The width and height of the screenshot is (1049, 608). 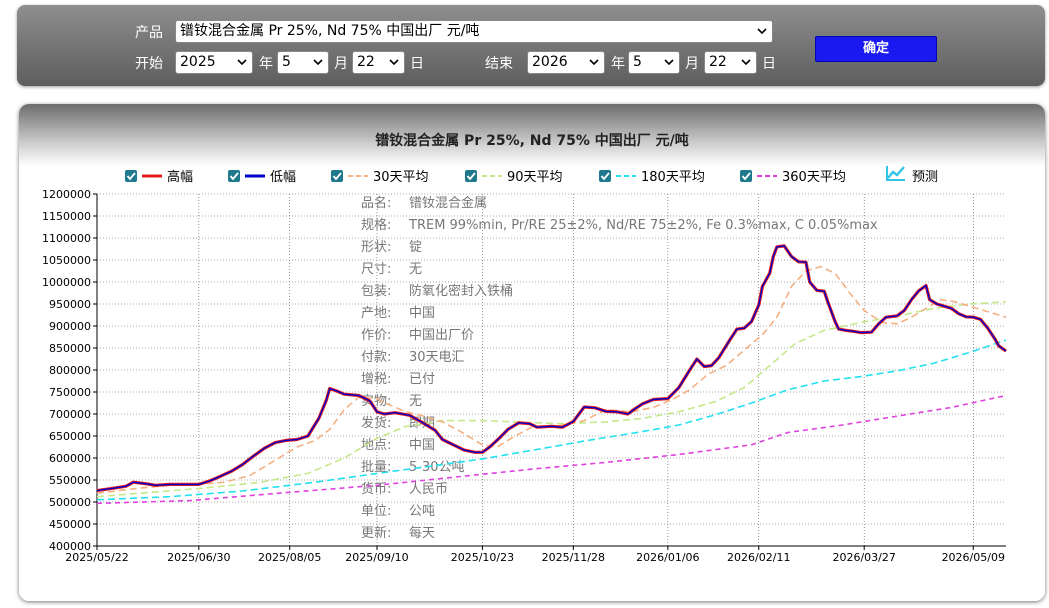 I want to click on info-label: 实物:, so click(x=376, y=401).